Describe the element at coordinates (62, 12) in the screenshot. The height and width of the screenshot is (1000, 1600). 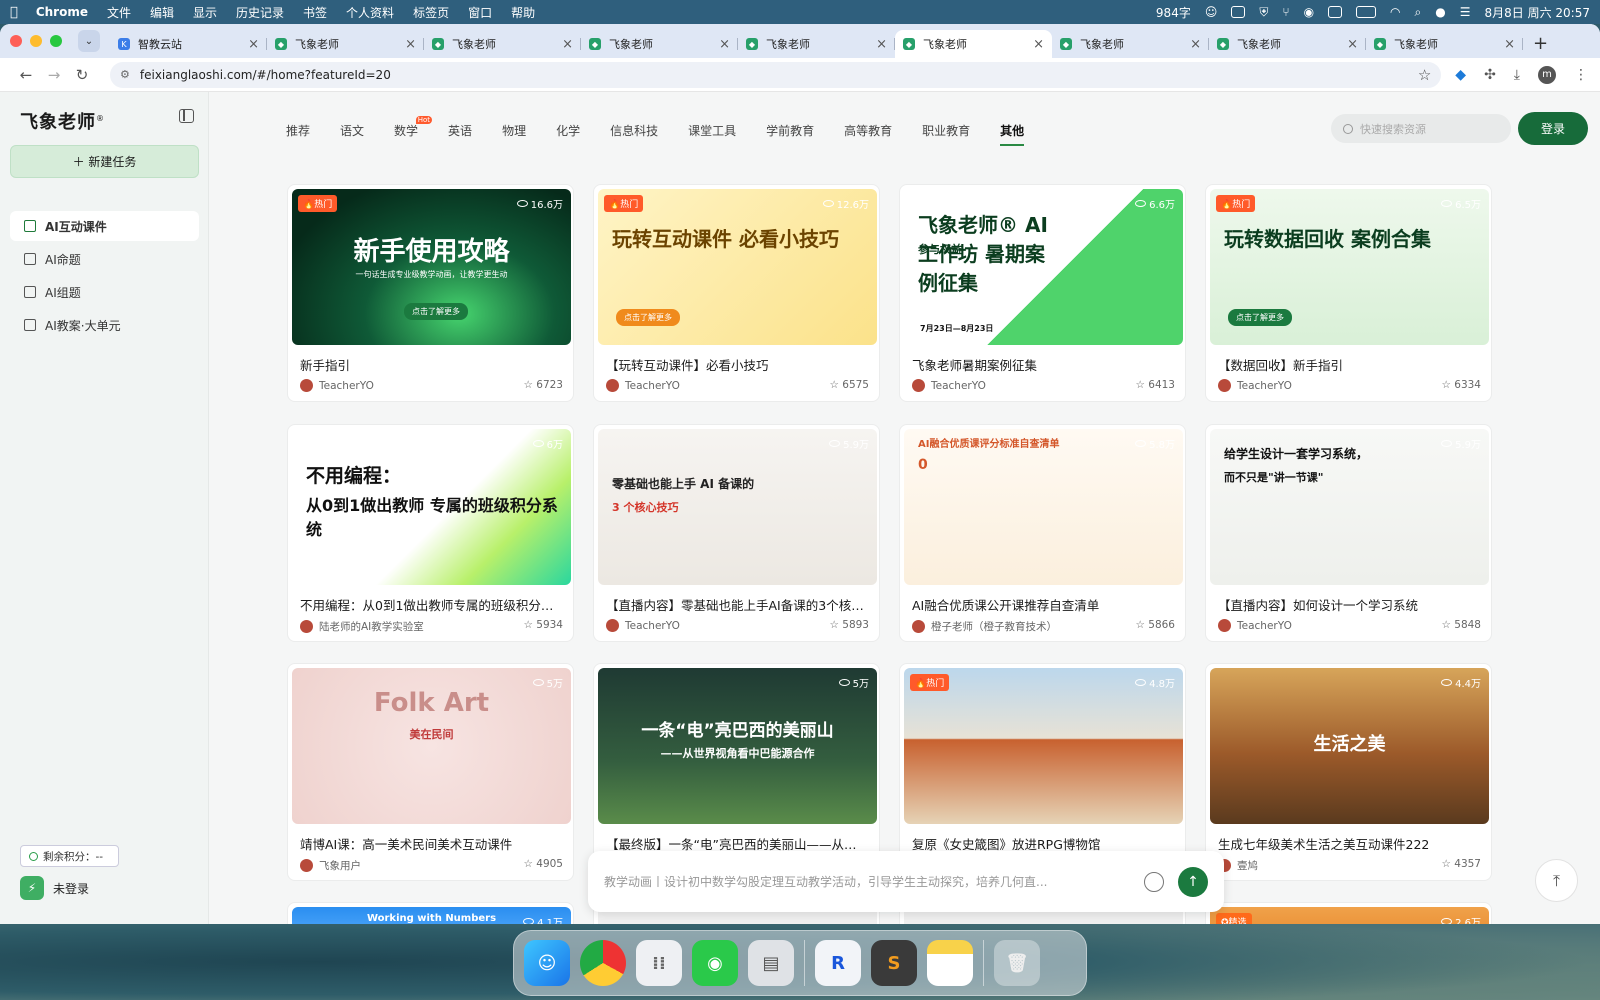
I see `menu-app-name: Chrome` at that location.